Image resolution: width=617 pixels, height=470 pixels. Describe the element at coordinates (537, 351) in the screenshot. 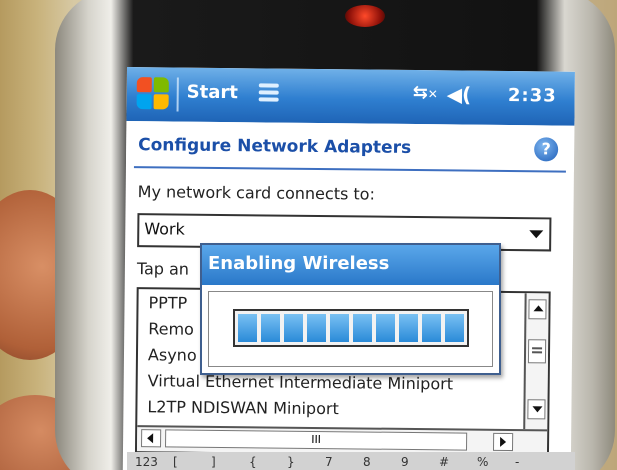

I see `scroll-thumb` at that location.